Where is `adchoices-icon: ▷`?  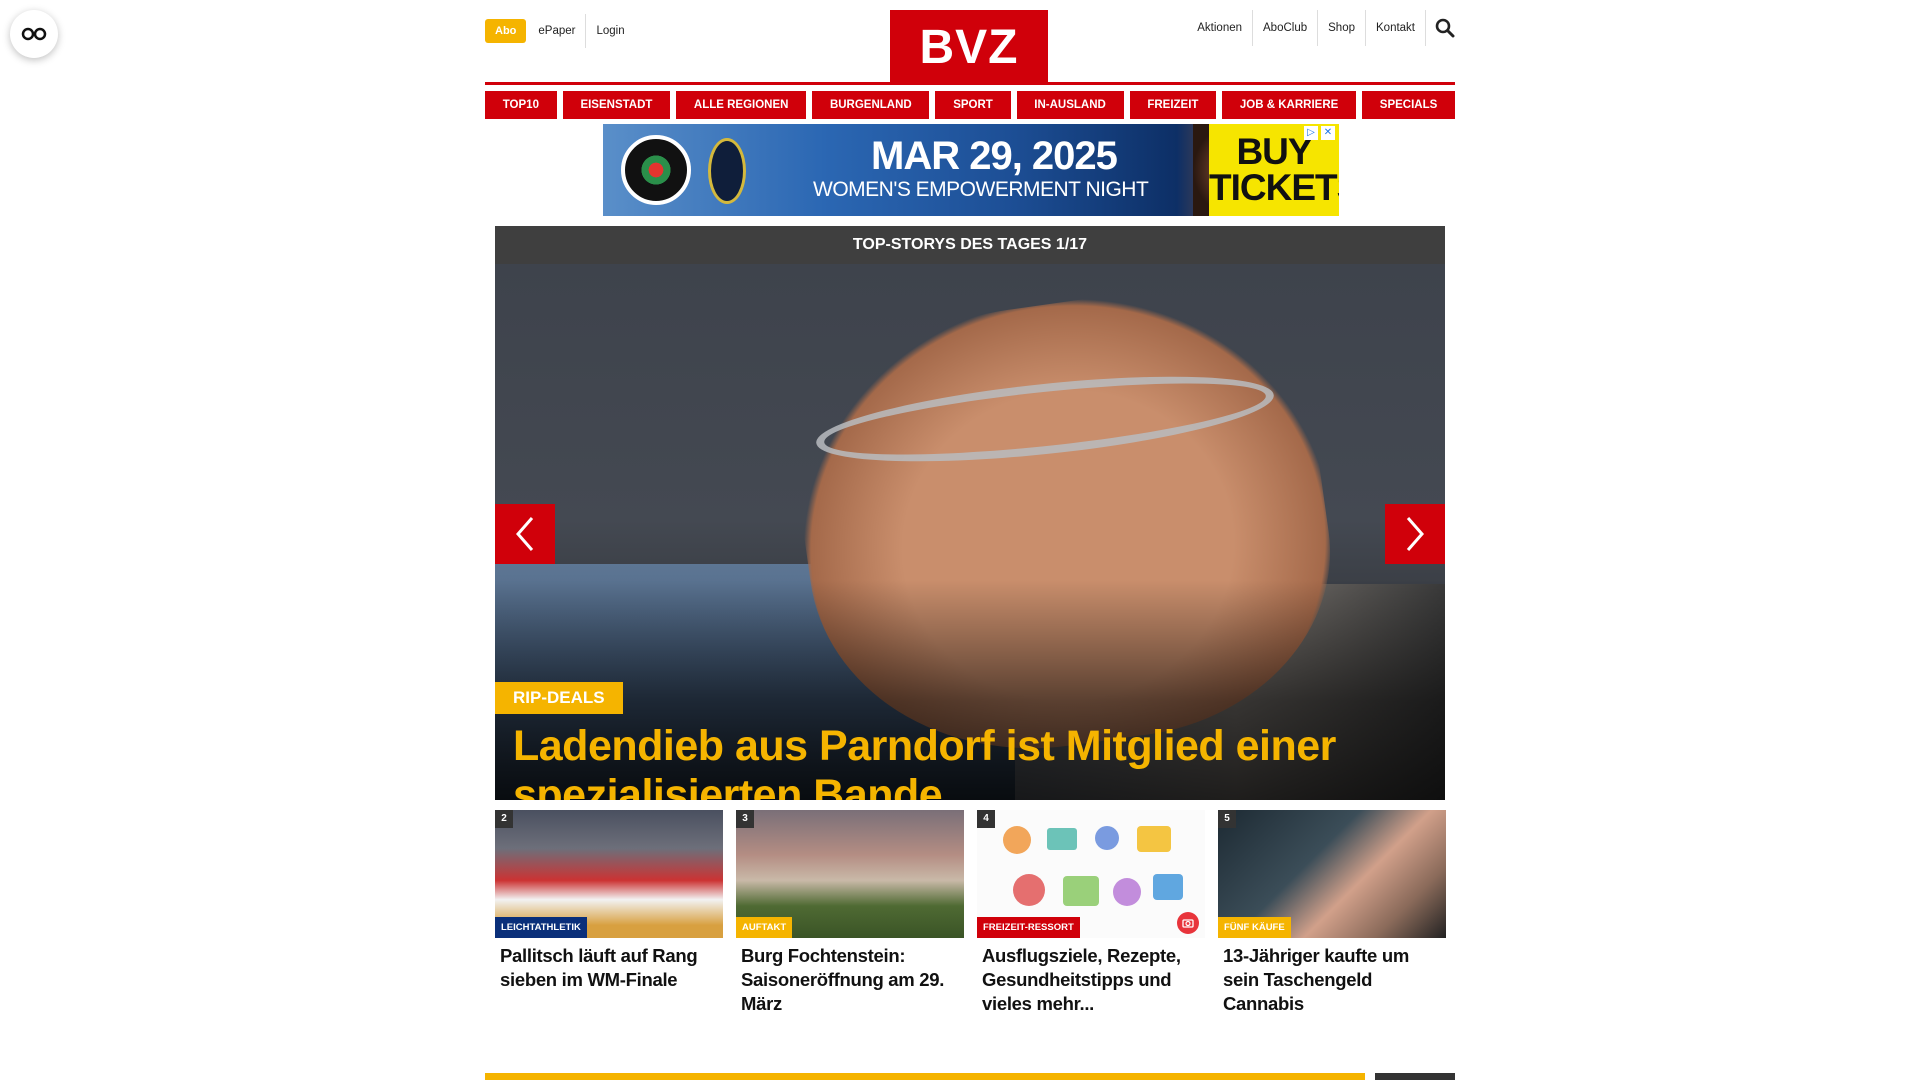
adchoices-icon: ▷ is located at coordinates (1311, 133).